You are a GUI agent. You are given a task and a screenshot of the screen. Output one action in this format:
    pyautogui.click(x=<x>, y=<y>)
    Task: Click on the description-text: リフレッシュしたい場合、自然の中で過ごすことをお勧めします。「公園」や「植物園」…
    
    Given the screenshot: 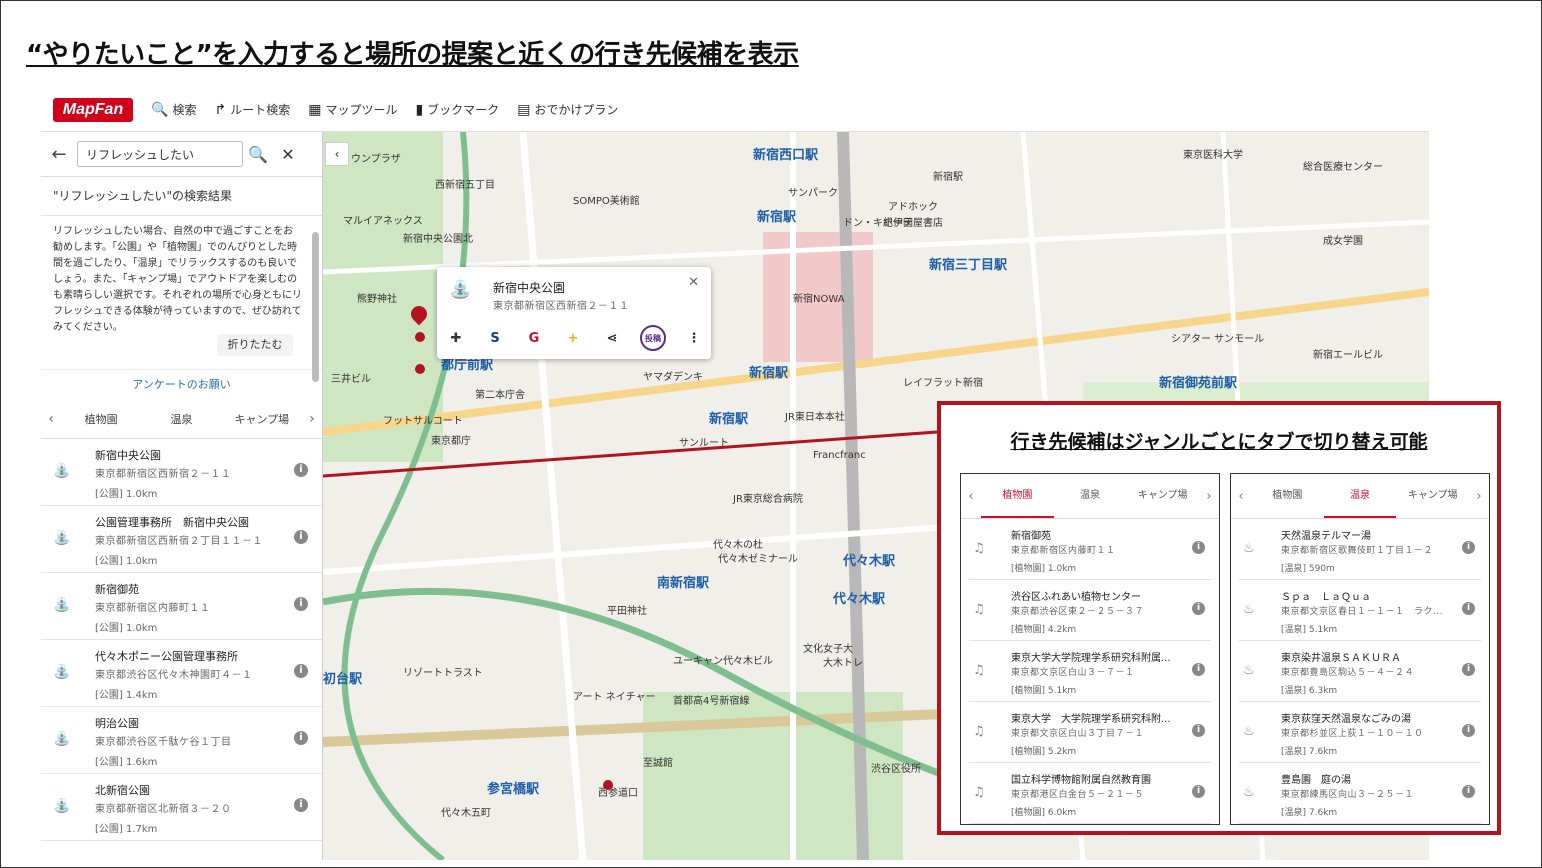 What is the action you would take?
    pyautogui.click(x=177, y=279)
    